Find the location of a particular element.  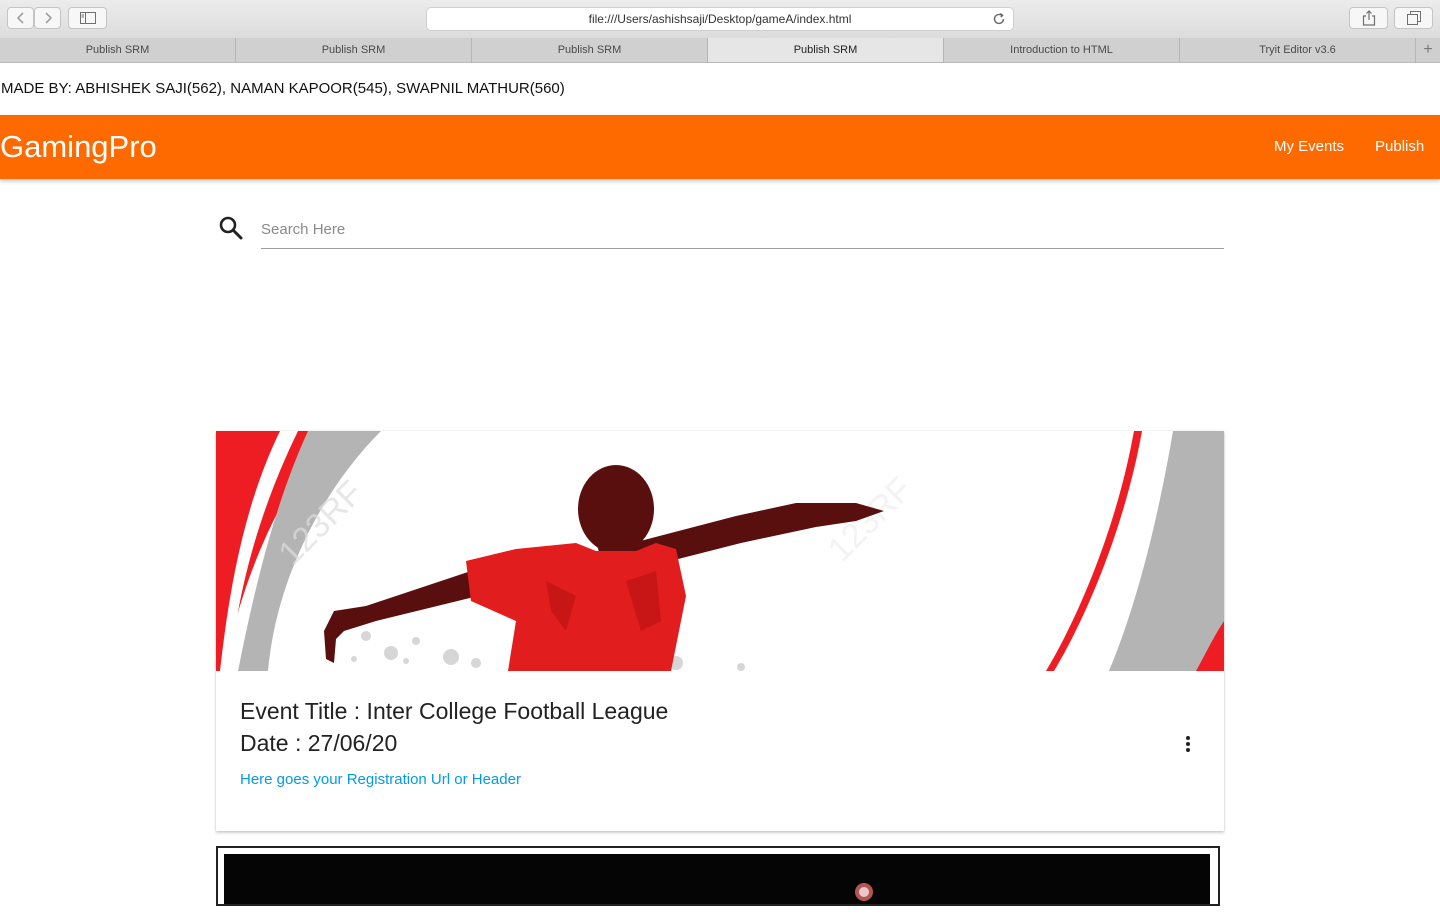

tab-publish-srm-active: Publish SRM is located at coordinates (826, 50).